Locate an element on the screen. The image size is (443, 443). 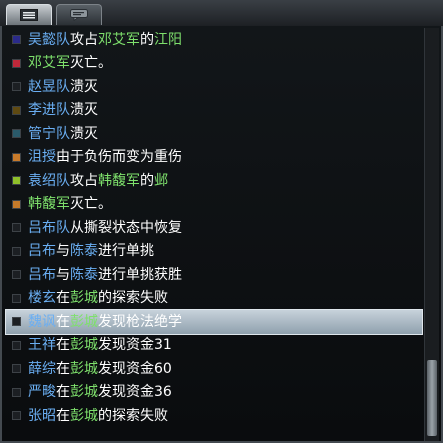
log-entry-text: 吕布与陈泰进行单挑获胜 is located at coordinates (105, 275).